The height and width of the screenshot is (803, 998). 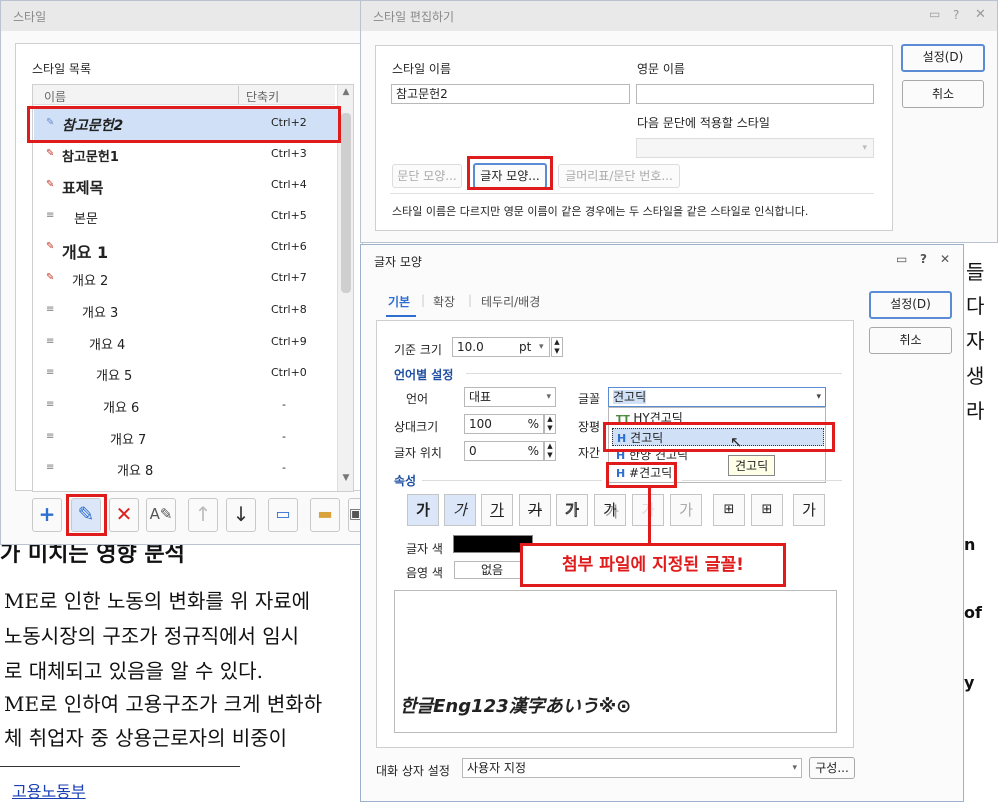 I want to click on style-item: ✎ 참고문헌1 Ctrl+3, so click(x=186, y=155).